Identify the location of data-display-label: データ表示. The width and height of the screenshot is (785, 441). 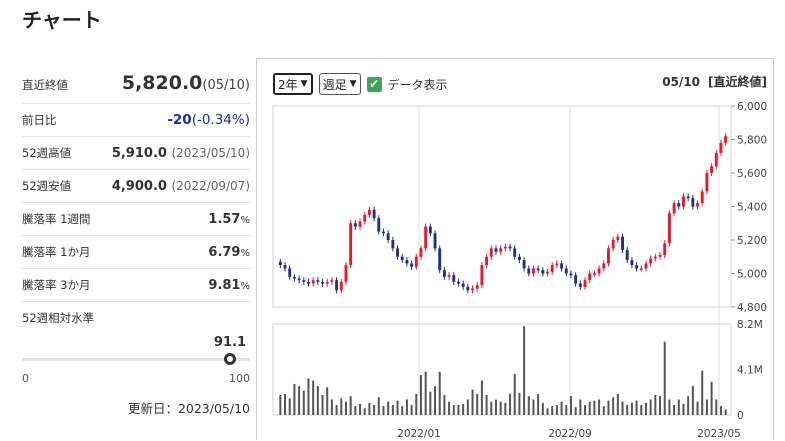
(418, 84).